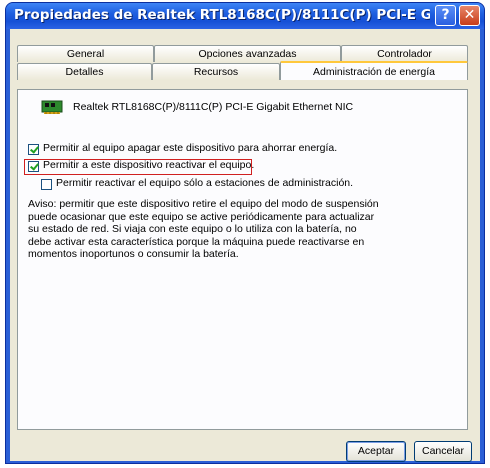 This screenshot has width=490, height=468. Describe the element at coordinates (52, 107) in the screenshot. I see `network-card-icon` at that location.